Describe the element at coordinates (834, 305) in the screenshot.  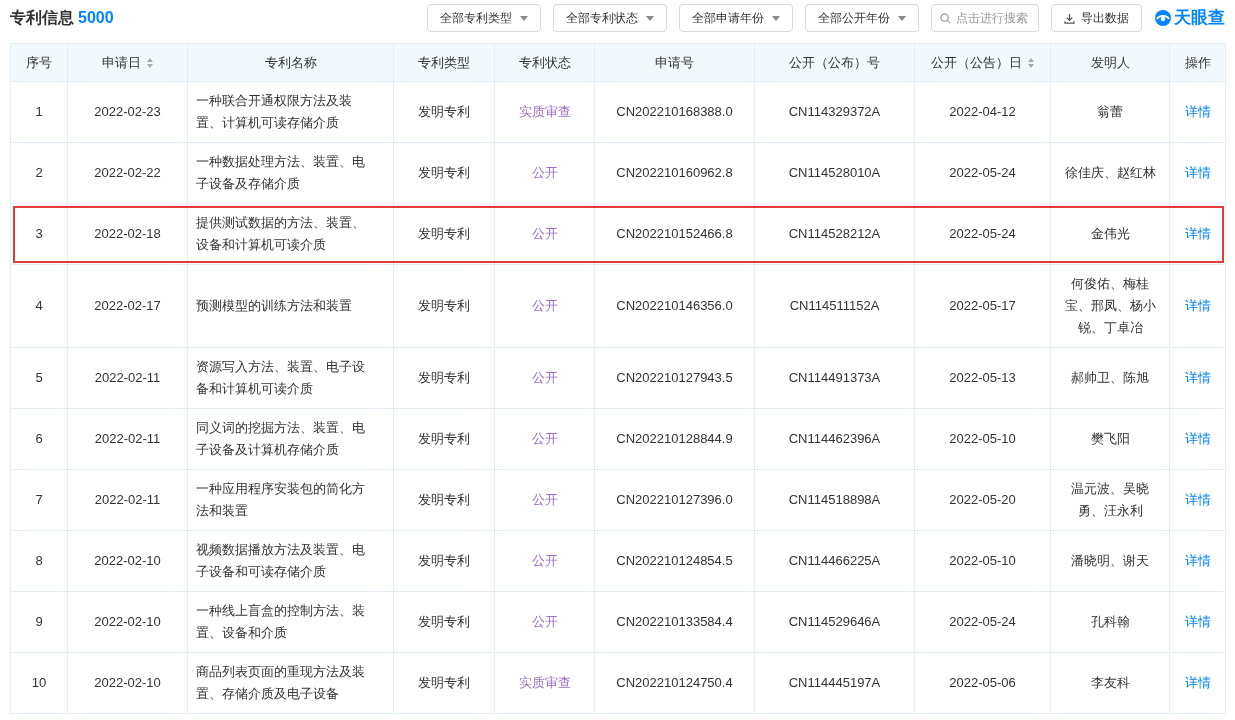
I see `publication-number: CN114511152A` at that location.